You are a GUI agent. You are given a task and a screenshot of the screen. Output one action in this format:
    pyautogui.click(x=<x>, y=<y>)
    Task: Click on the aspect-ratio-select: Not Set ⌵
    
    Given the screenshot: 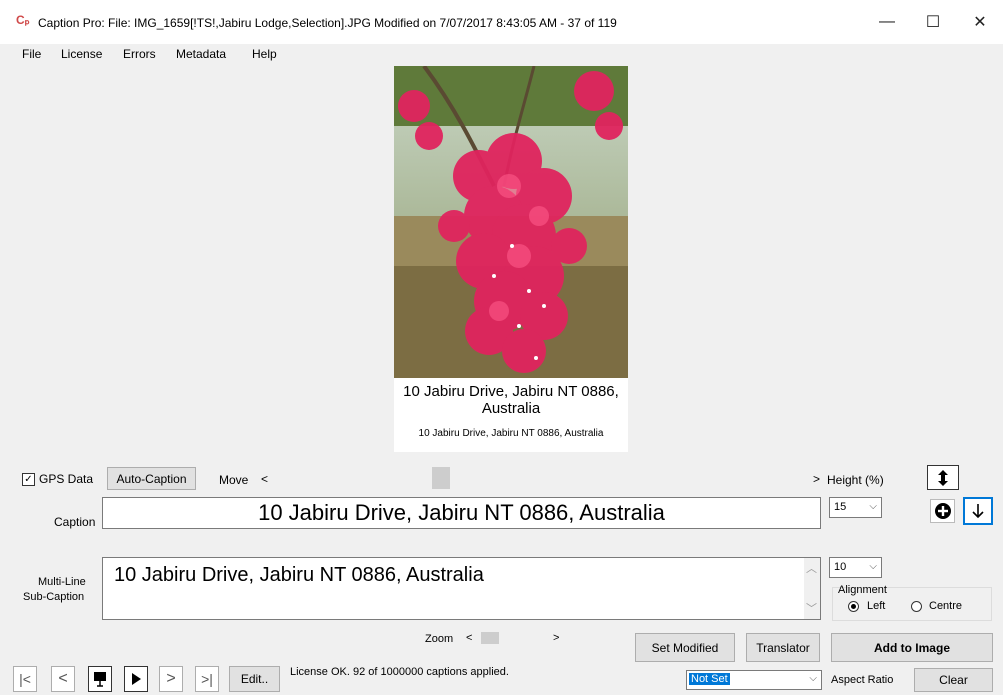 What is the action you would take?
    pyautogui.click(x=754, y=680)
    